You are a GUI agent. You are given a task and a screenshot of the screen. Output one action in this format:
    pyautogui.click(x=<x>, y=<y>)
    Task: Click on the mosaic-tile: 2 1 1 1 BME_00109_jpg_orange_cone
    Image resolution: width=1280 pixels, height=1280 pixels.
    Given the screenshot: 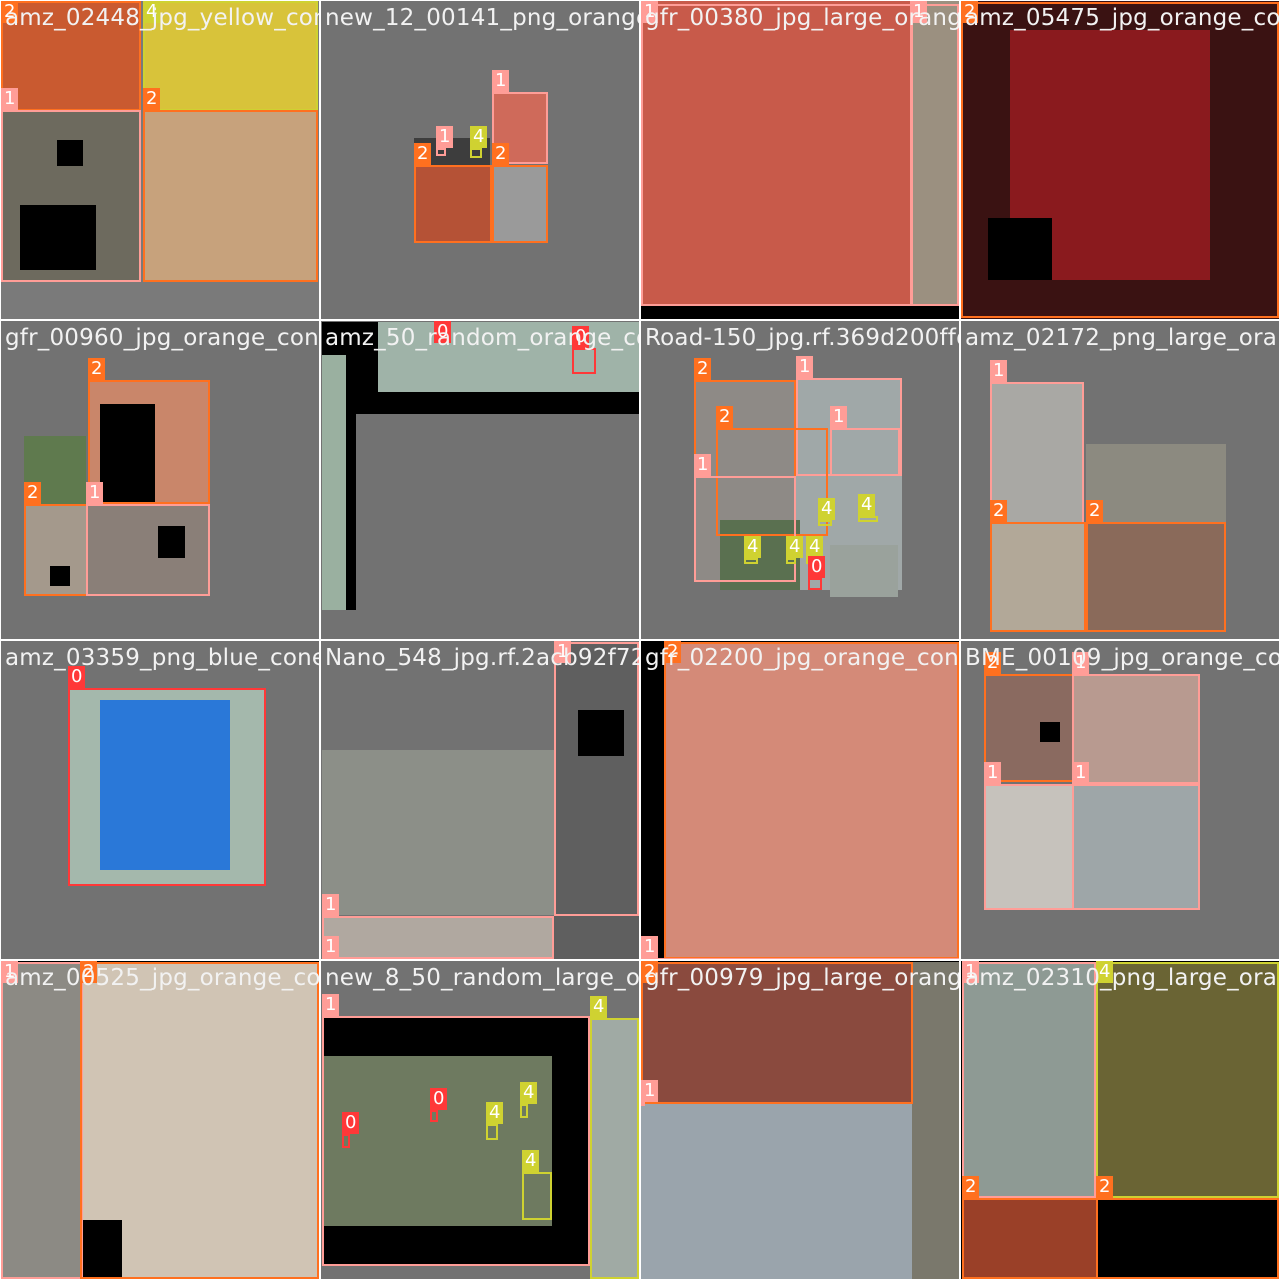 What is the action you would take?
    pyautogui.click(x=1120, y=800)
    